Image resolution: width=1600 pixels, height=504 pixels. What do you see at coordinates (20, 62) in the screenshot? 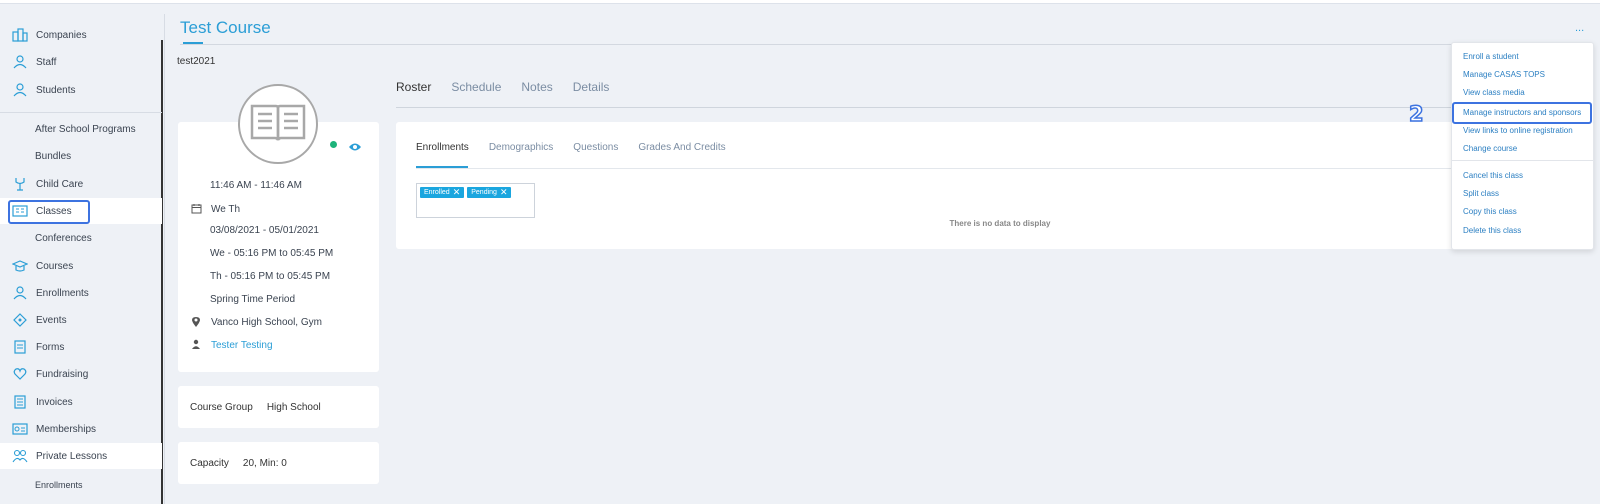
I see `staff-icon` at bounding box center [20, 62].